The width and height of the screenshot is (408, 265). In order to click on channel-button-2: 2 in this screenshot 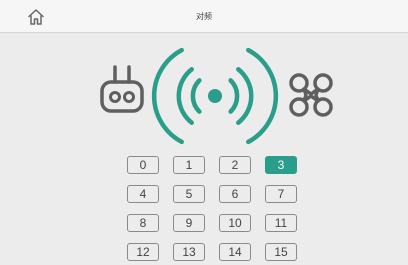, I will do `click(235, 165)`.